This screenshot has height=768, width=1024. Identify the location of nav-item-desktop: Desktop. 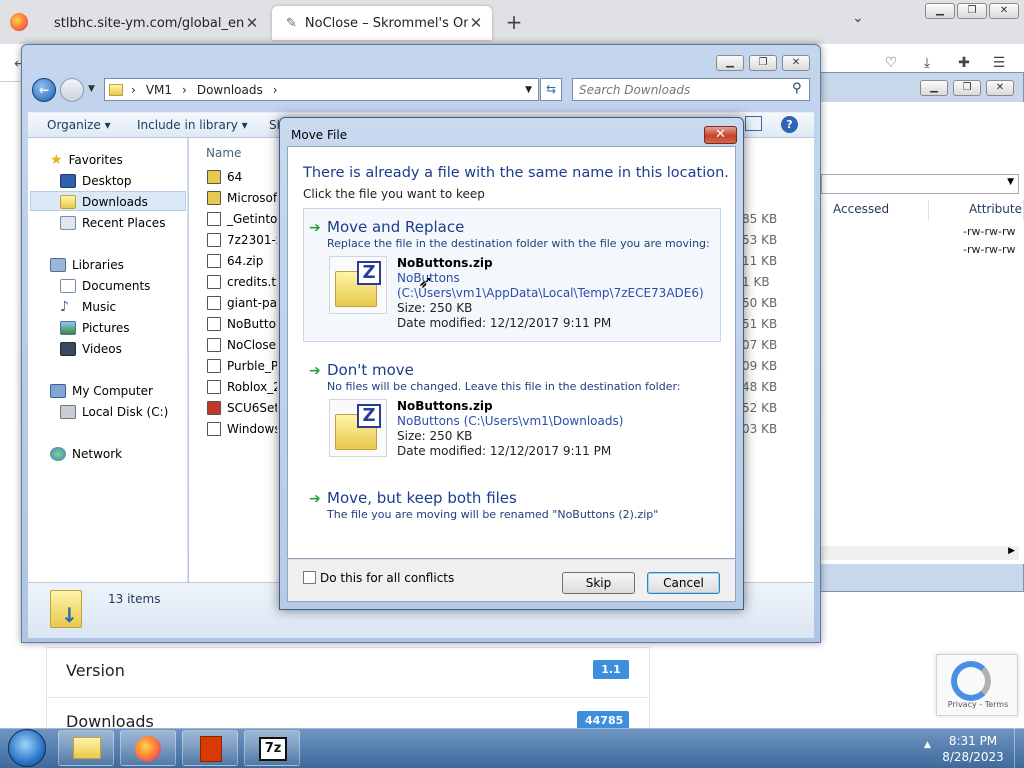
(96, 181).